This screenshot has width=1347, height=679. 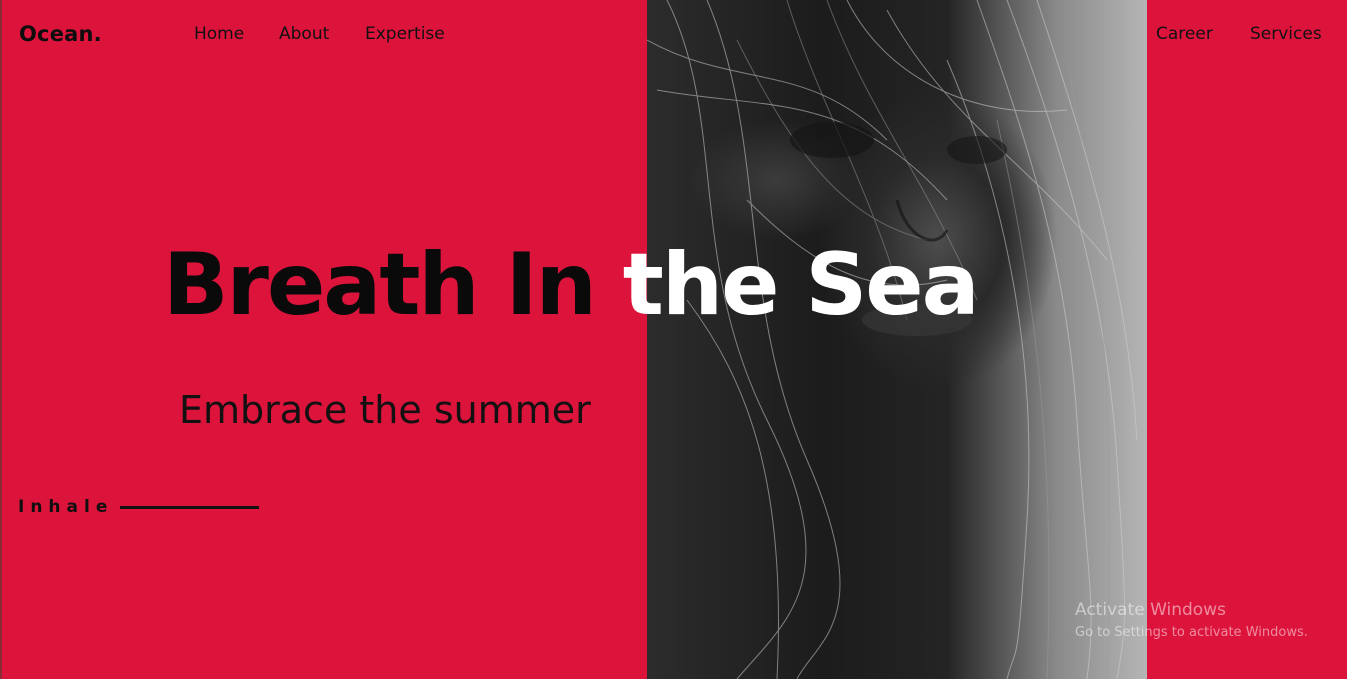 What do you see at coordinates (801, 285) in the screenshot?
I see `hero-title-light: the Sea` at bounding box center [801, 285].